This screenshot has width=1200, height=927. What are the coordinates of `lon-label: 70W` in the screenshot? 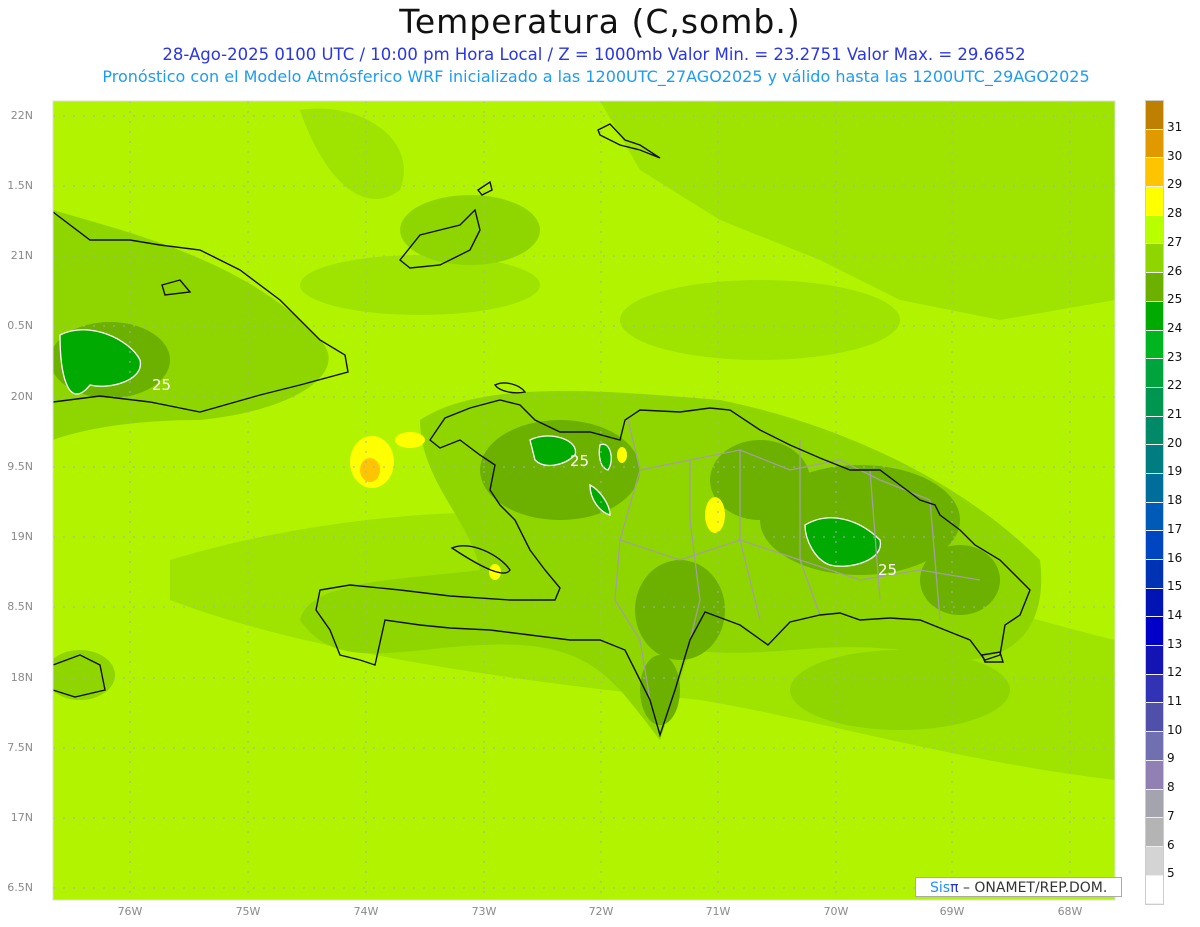 It's located at (836, 911).